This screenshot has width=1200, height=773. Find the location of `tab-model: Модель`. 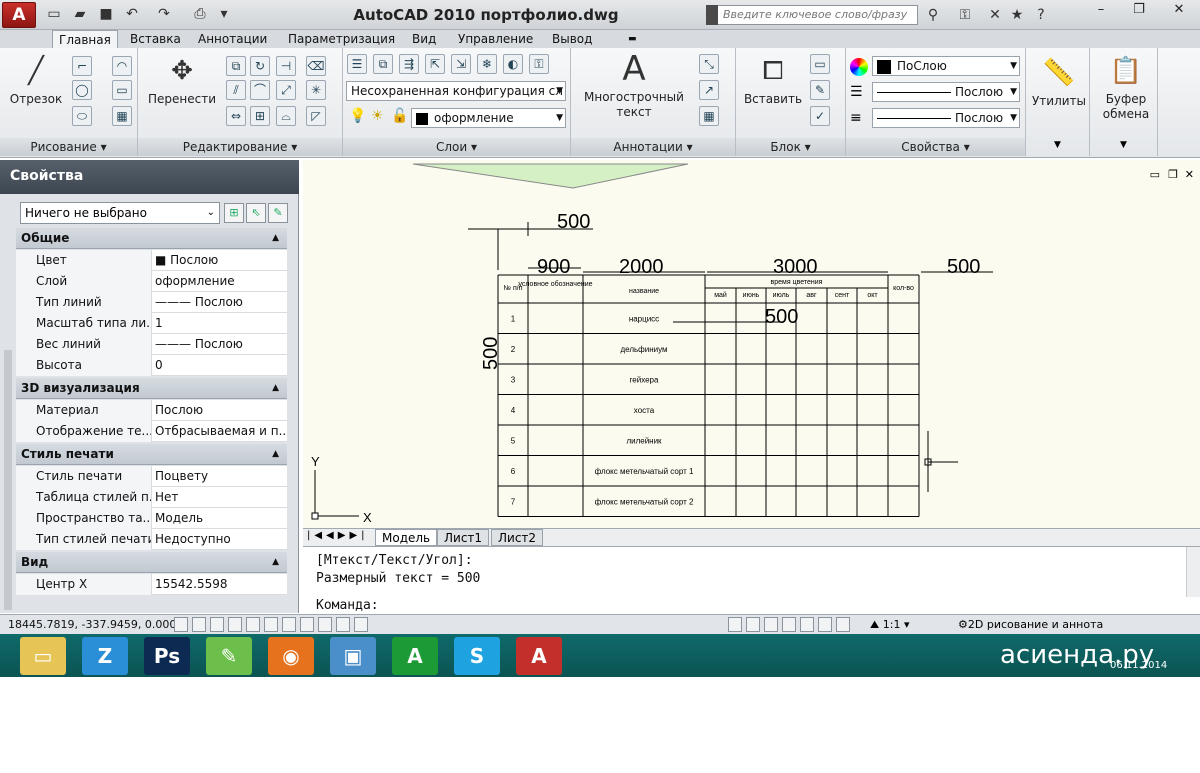

tab-model: Модель is located at coordinates (406, 537).